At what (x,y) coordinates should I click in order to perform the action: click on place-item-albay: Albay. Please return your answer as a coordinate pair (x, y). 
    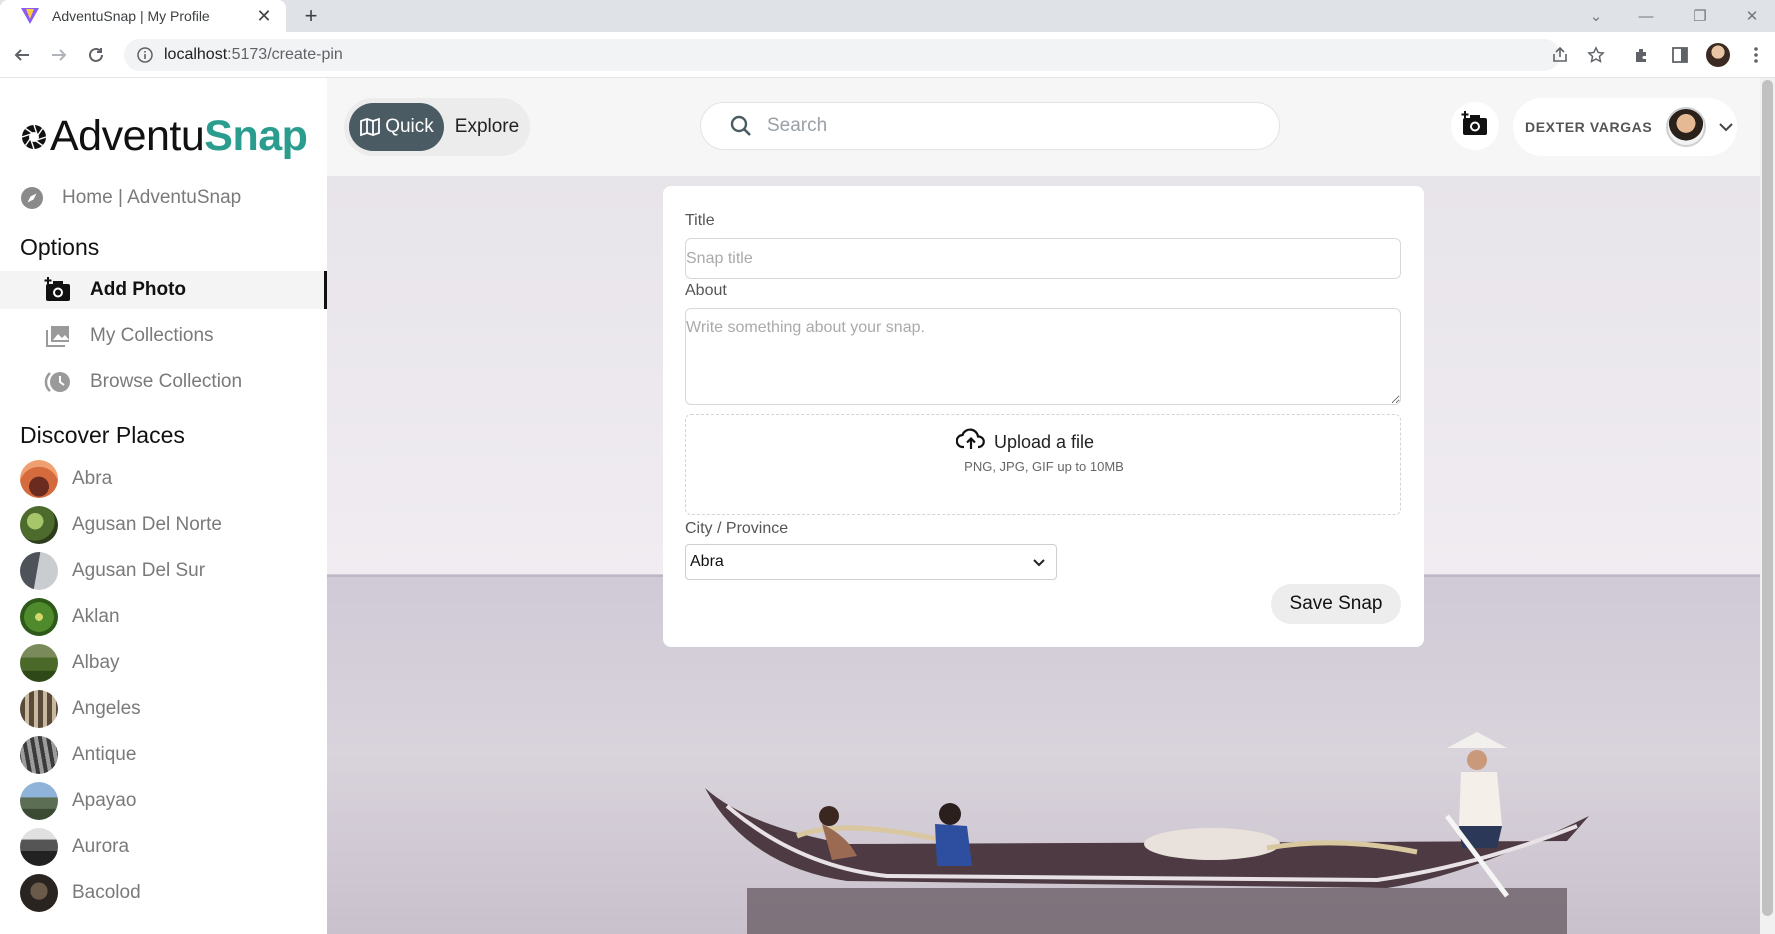
    Looking at the image, I should click on (70, 663).